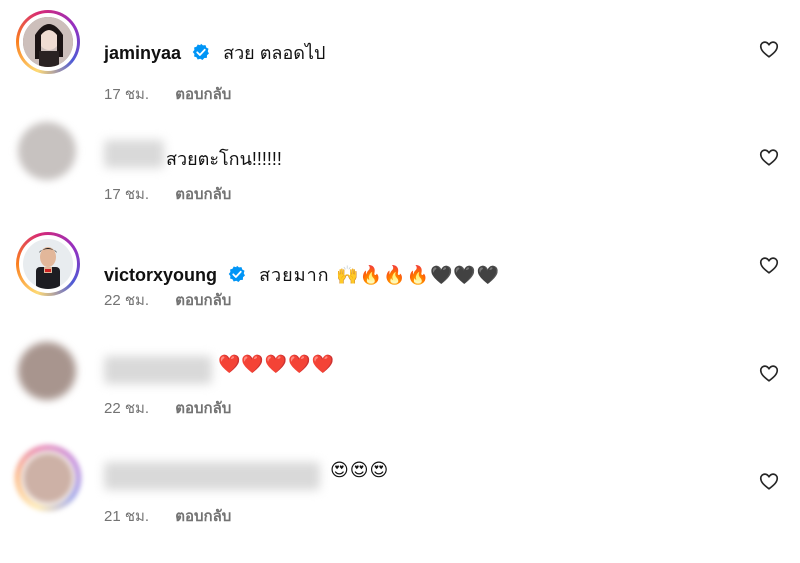  I want to click on comment-text: 😍😍😍, so click(360, 470).